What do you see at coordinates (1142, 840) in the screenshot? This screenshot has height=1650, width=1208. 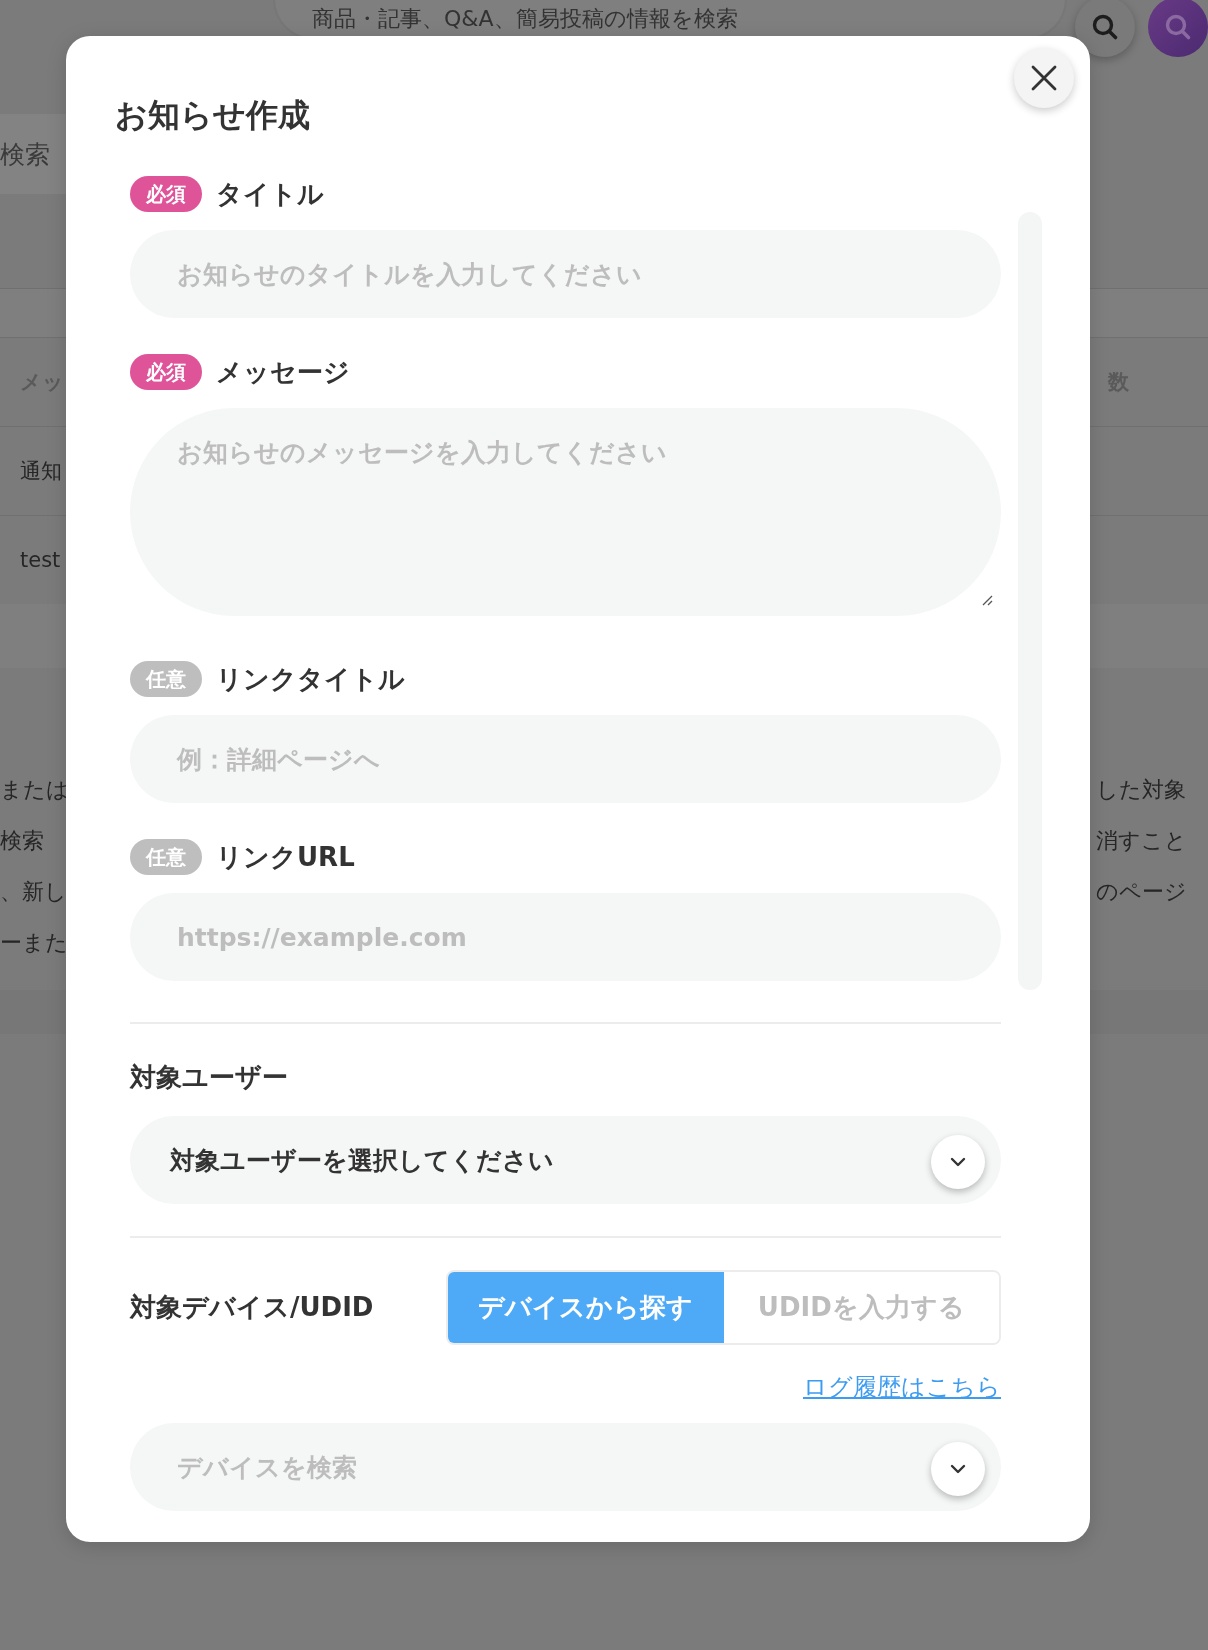 I see `paragraph-text: 消すこと` at bounding box center [1142, 840].